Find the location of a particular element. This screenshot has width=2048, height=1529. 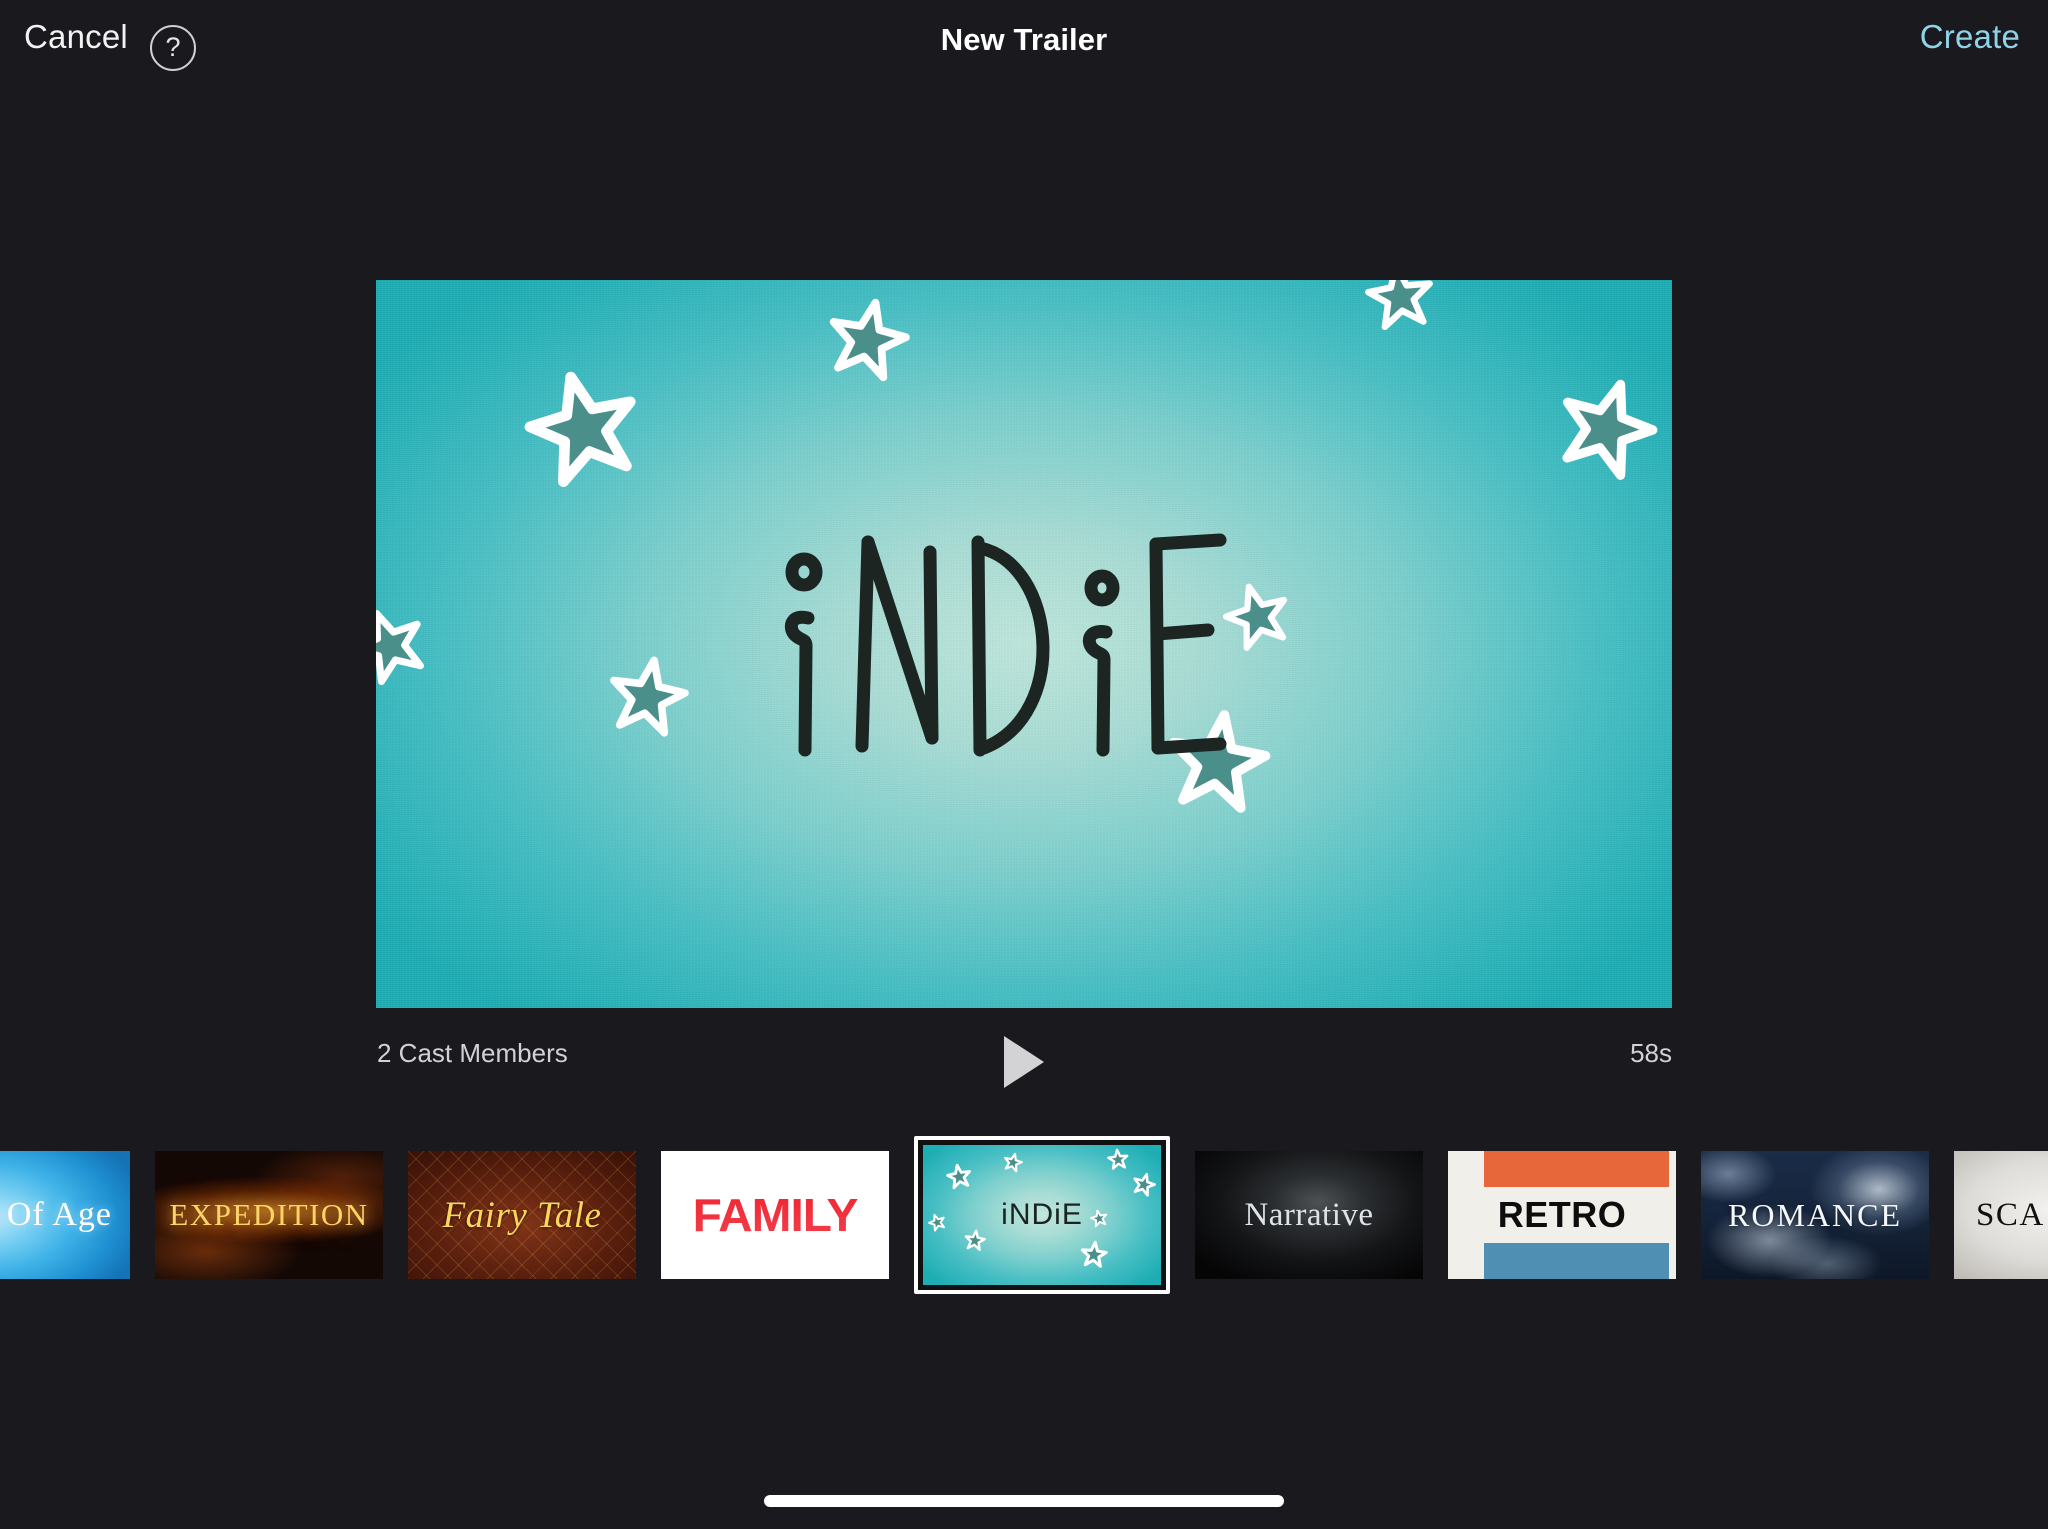

thumbnail-label: ROMANCE is located at coordinates (1814, 1214).